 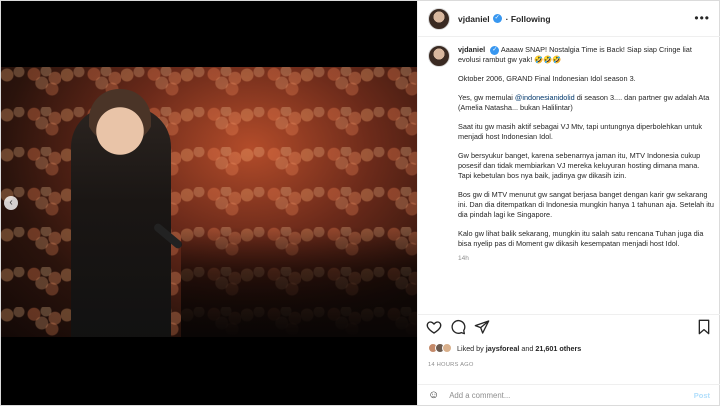 I want to click on mention-link: @indonesianidolid, so click(x=545, y=97).